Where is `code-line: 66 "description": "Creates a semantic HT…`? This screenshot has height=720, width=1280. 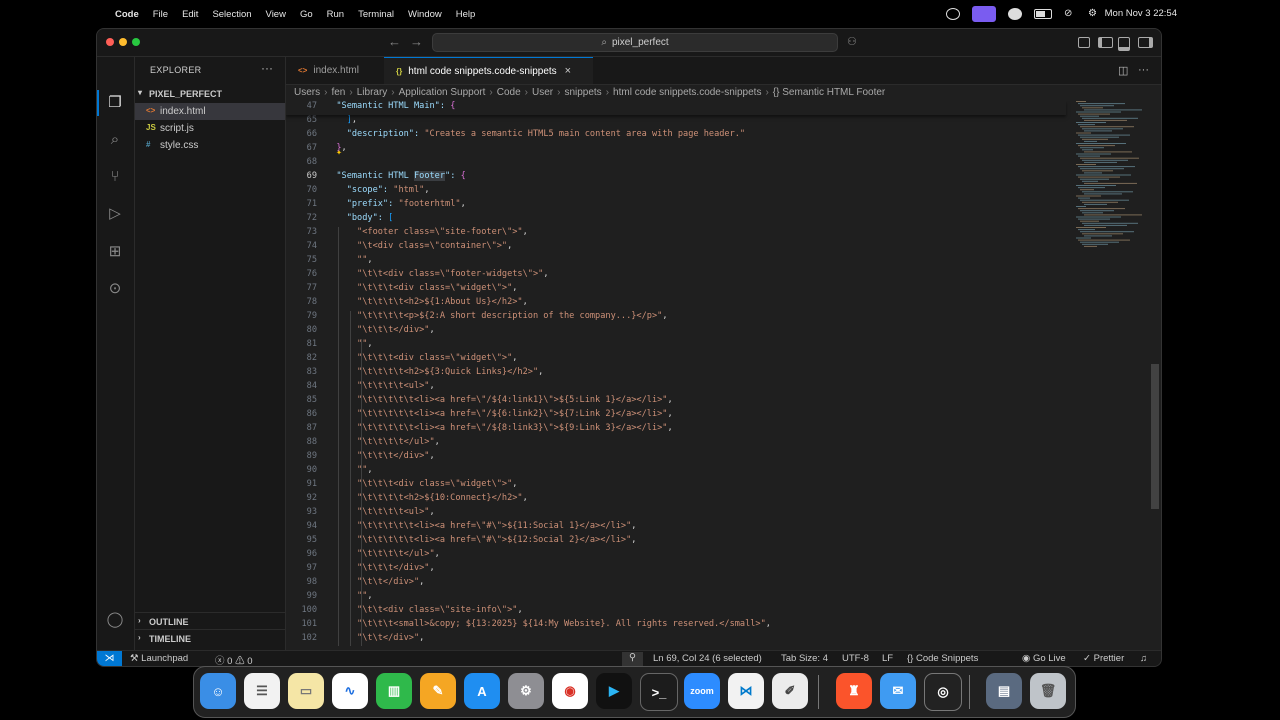 code-line: 66 "description": "Creates a semantic HT… is located at coordinates (676, 136).